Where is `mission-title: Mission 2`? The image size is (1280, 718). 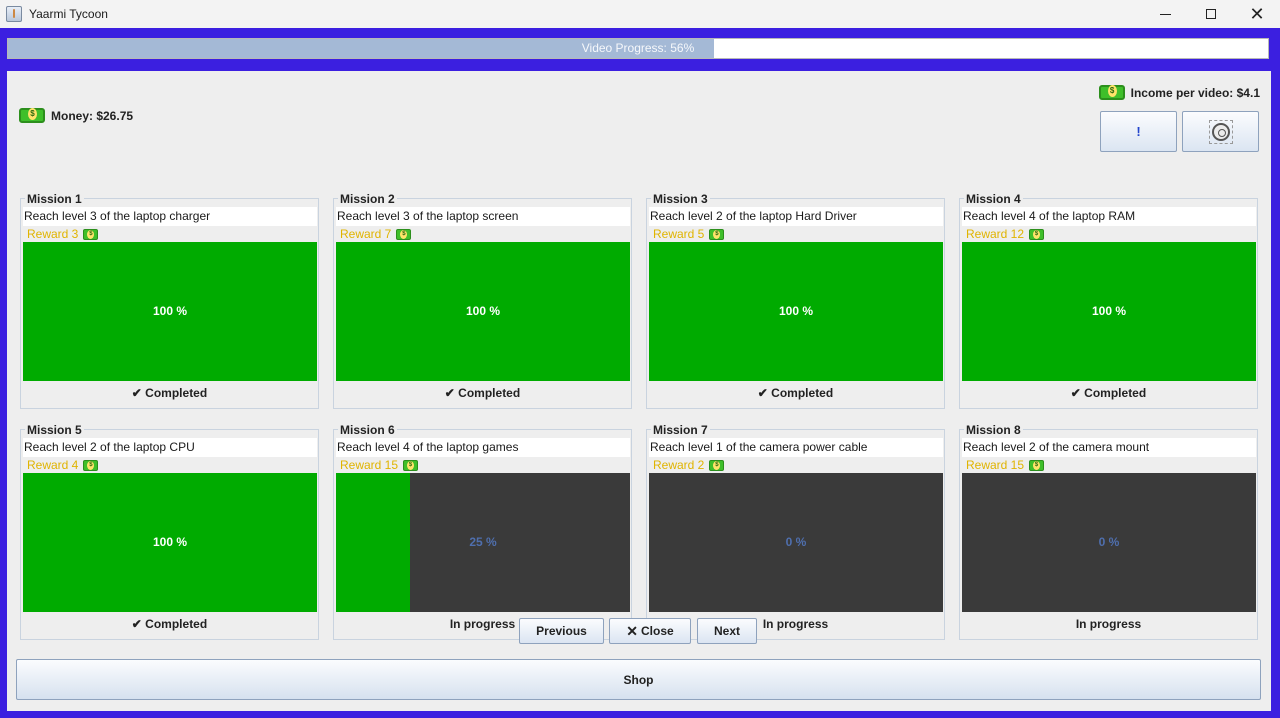
mission-title: Mission 2 is located at coordinates (367, 199).